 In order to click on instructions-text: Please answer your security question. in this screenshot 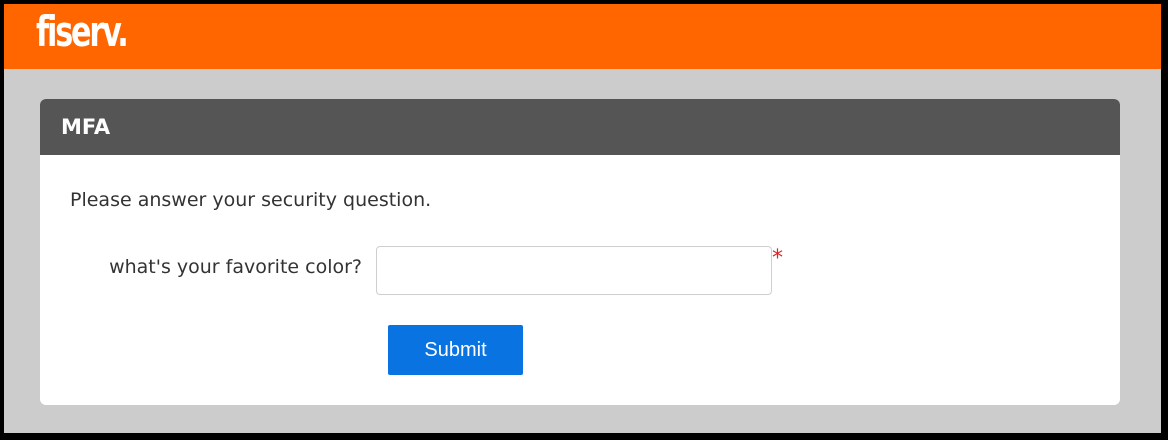, I will do `click(251, 200)`.